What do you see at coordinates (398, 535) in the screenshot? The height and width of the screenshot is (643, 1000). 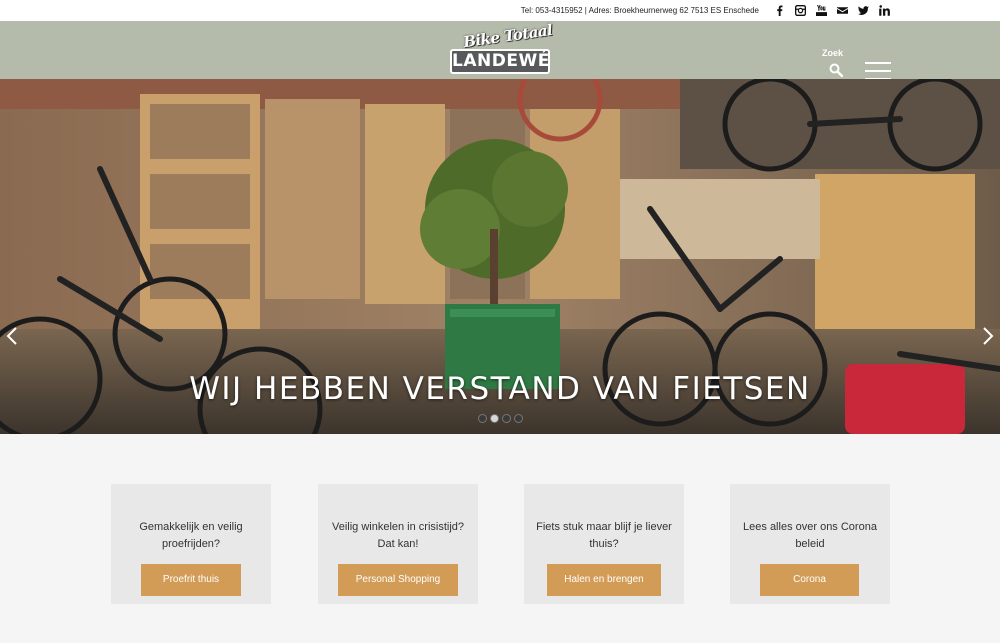 I see `card-text: Veilig winkelen in crisistijd? Dat kan!` at bounding box center [398, 535].